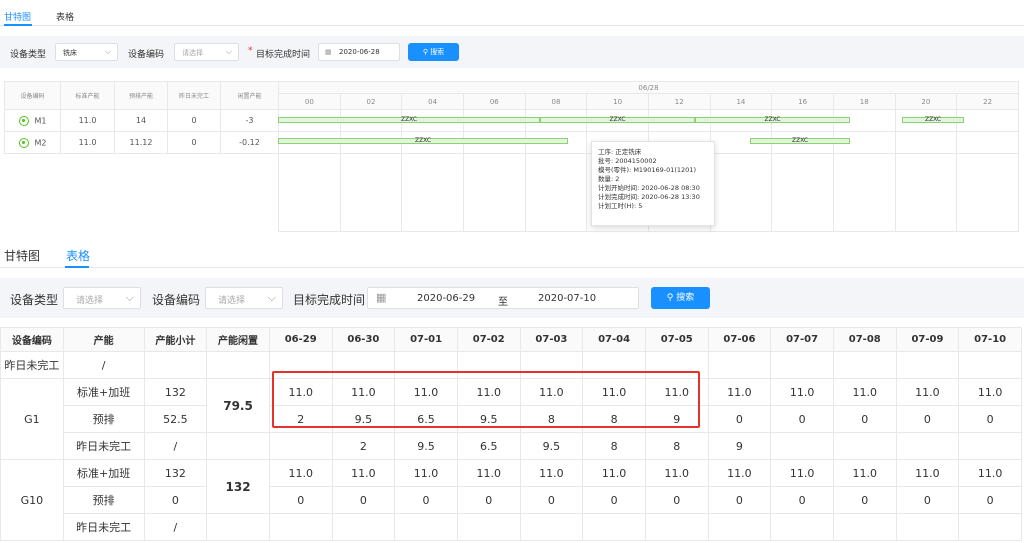  I want to click on col-header: 06-29, so click(300, 339).